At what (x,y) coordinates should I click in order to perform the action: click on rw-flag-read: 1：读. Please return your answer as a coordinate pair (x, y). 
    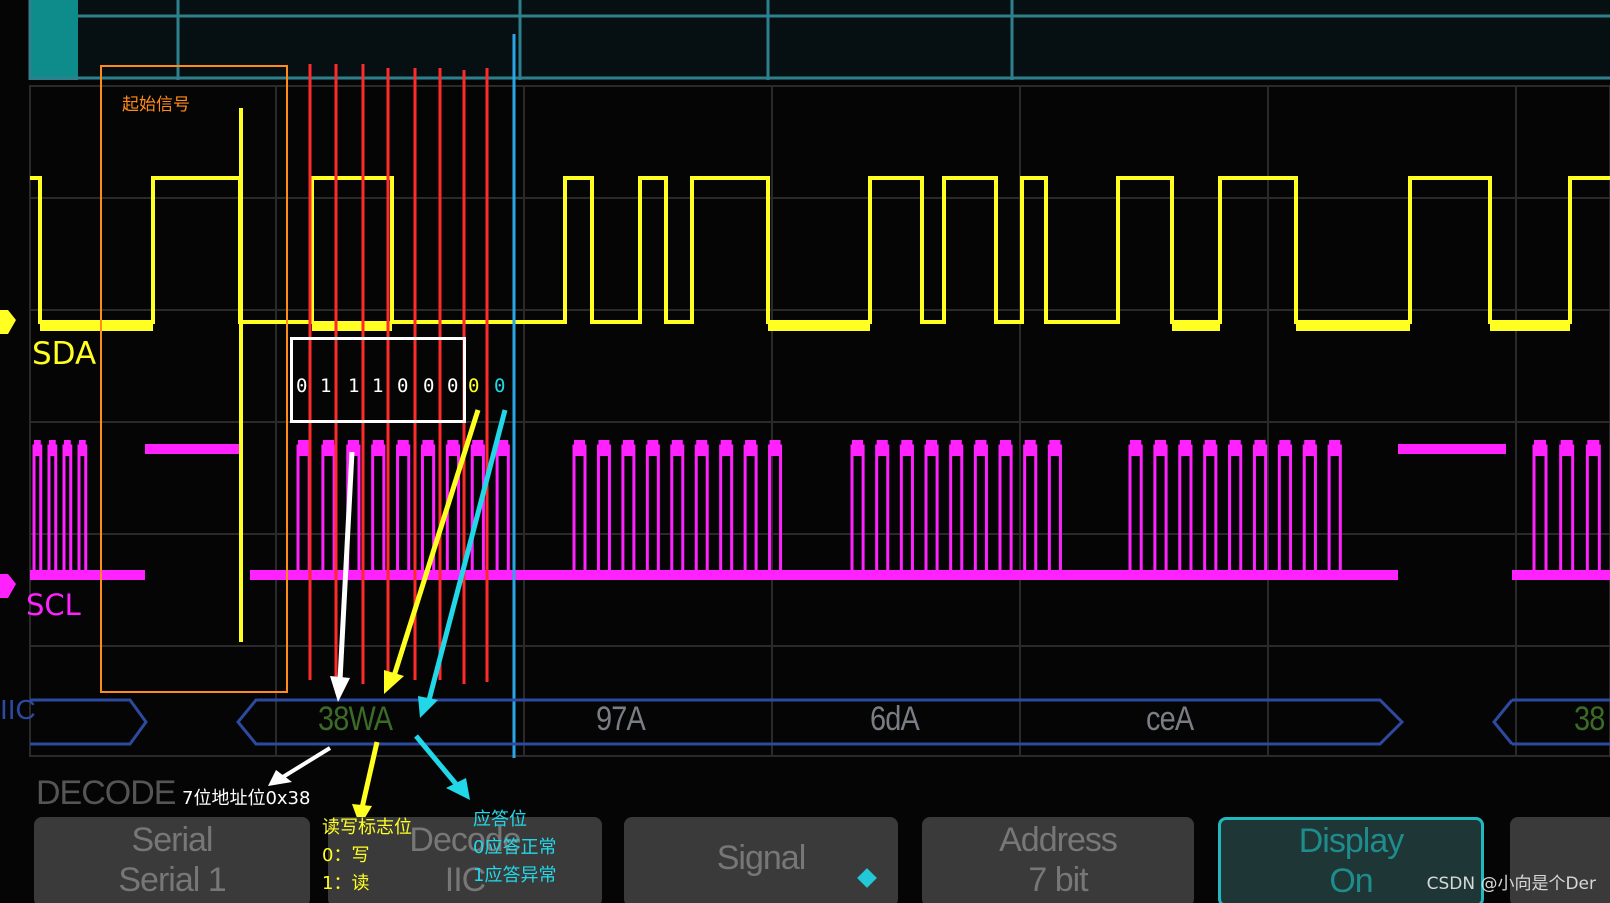
    Looking at the image, I should click on (346, 883).